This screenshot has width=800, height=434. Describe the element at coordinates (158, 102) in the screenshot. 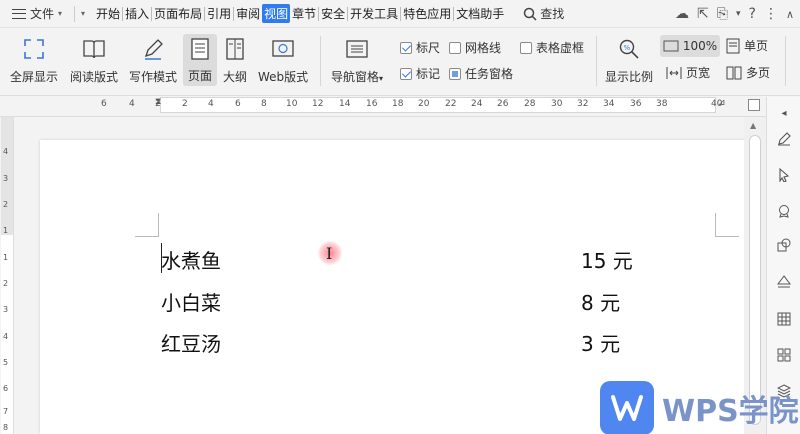

I see `indent-marker-icon: ⧗` at that location.